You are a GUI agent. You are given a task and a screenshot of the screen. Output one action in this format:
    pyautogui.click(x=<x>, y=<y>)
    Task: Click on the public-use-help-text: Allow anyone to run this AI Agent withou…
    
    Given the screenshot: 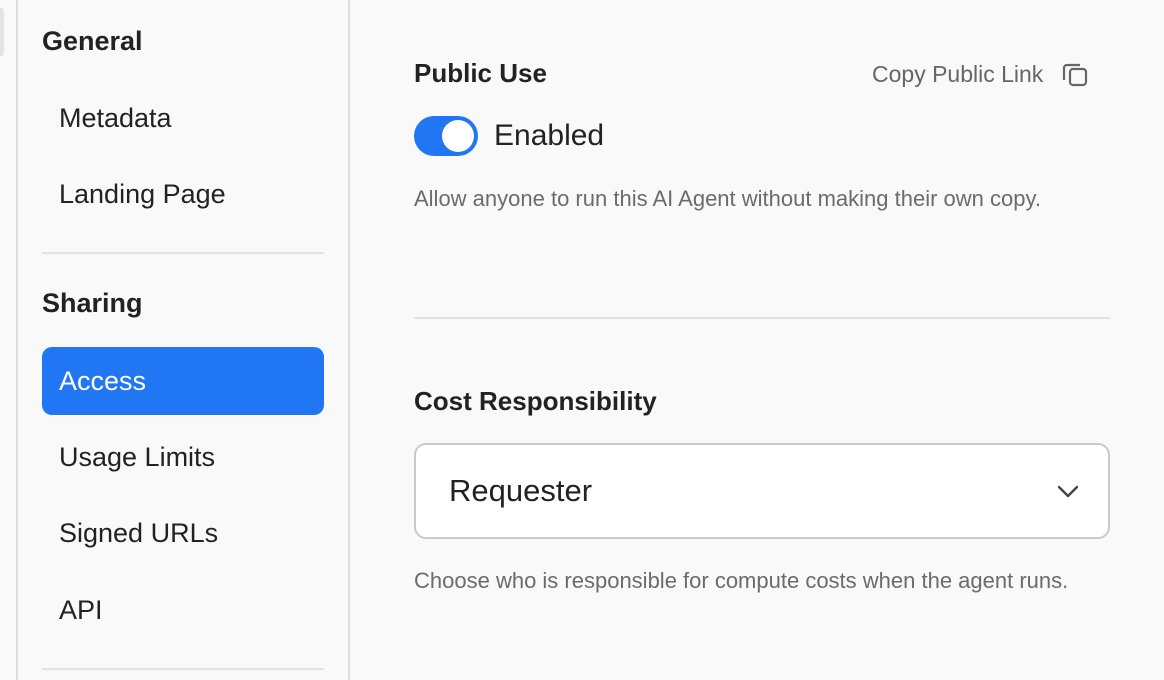 What is the action you would take?
    pyautogui.click(x=727, y=198)
    